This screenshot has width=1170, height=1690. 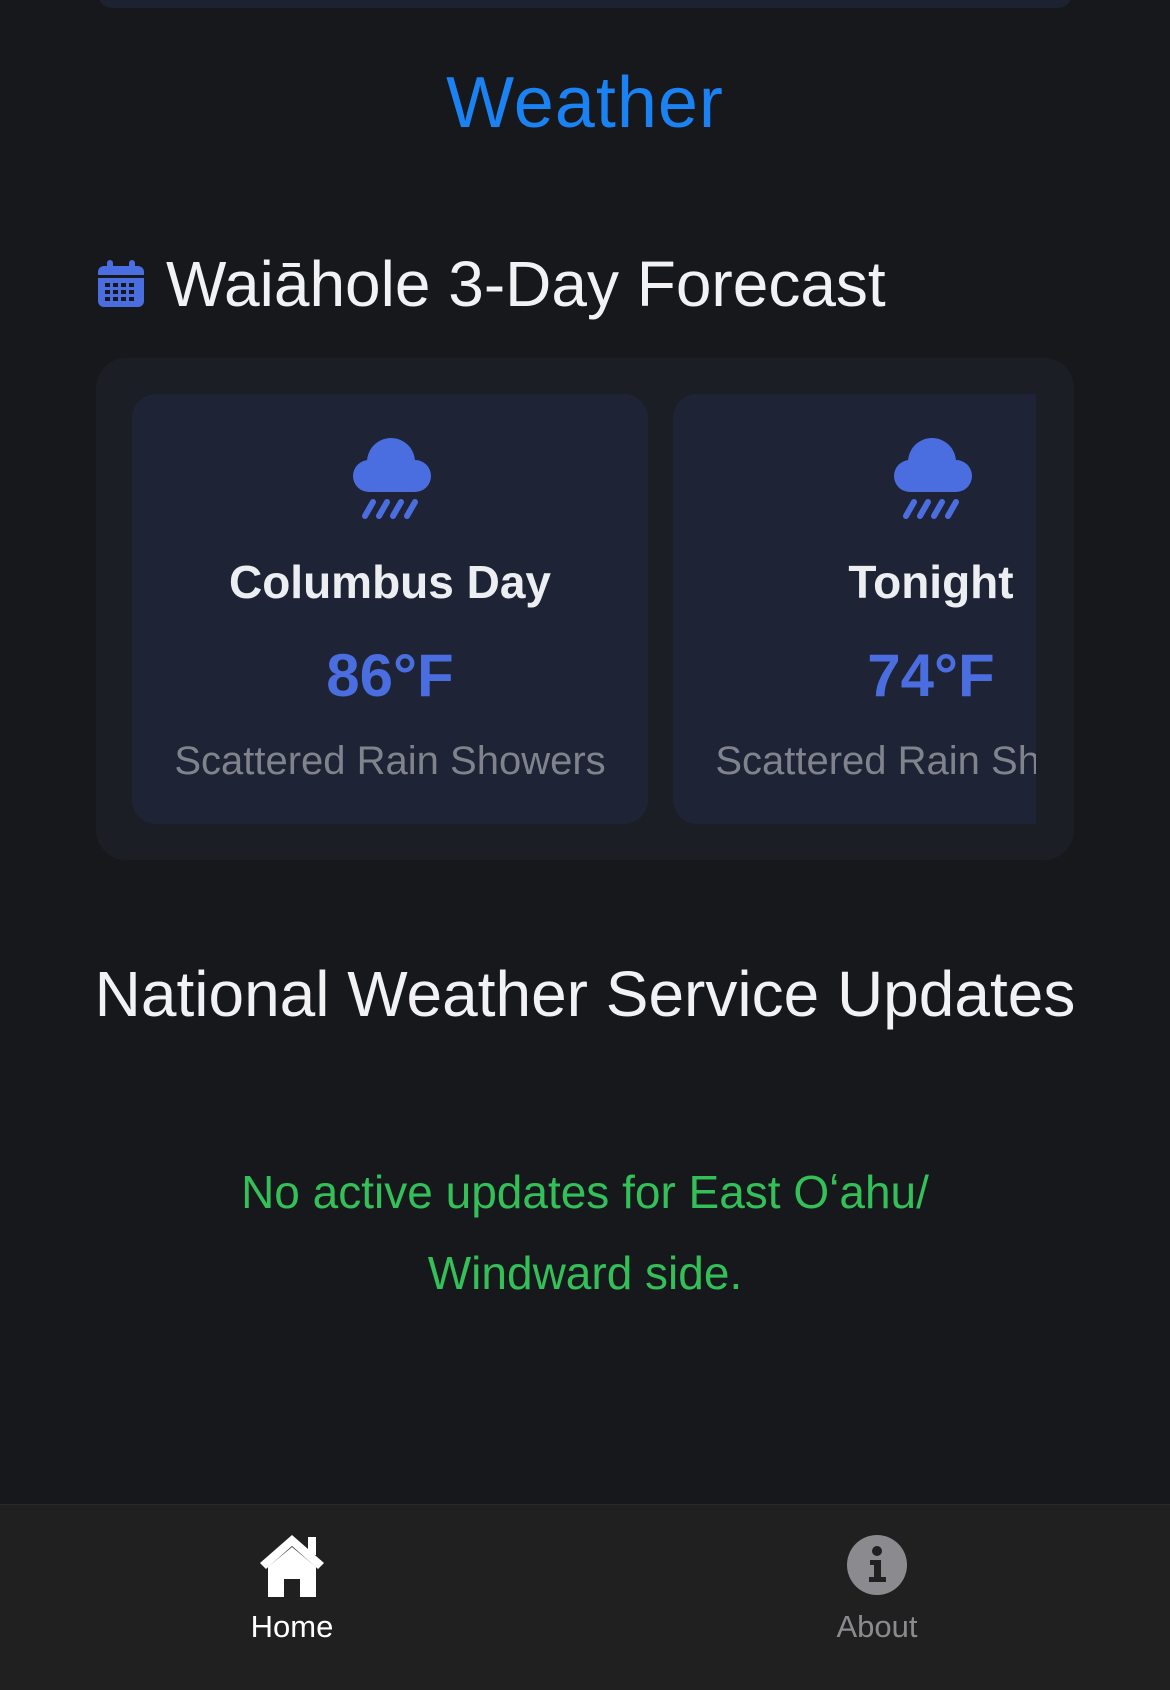 What do you see at coordinates (585, 994) in the screenshot?
I see `nws-updates-title: National Weather Service Updates` at bounding box center [585, 994].